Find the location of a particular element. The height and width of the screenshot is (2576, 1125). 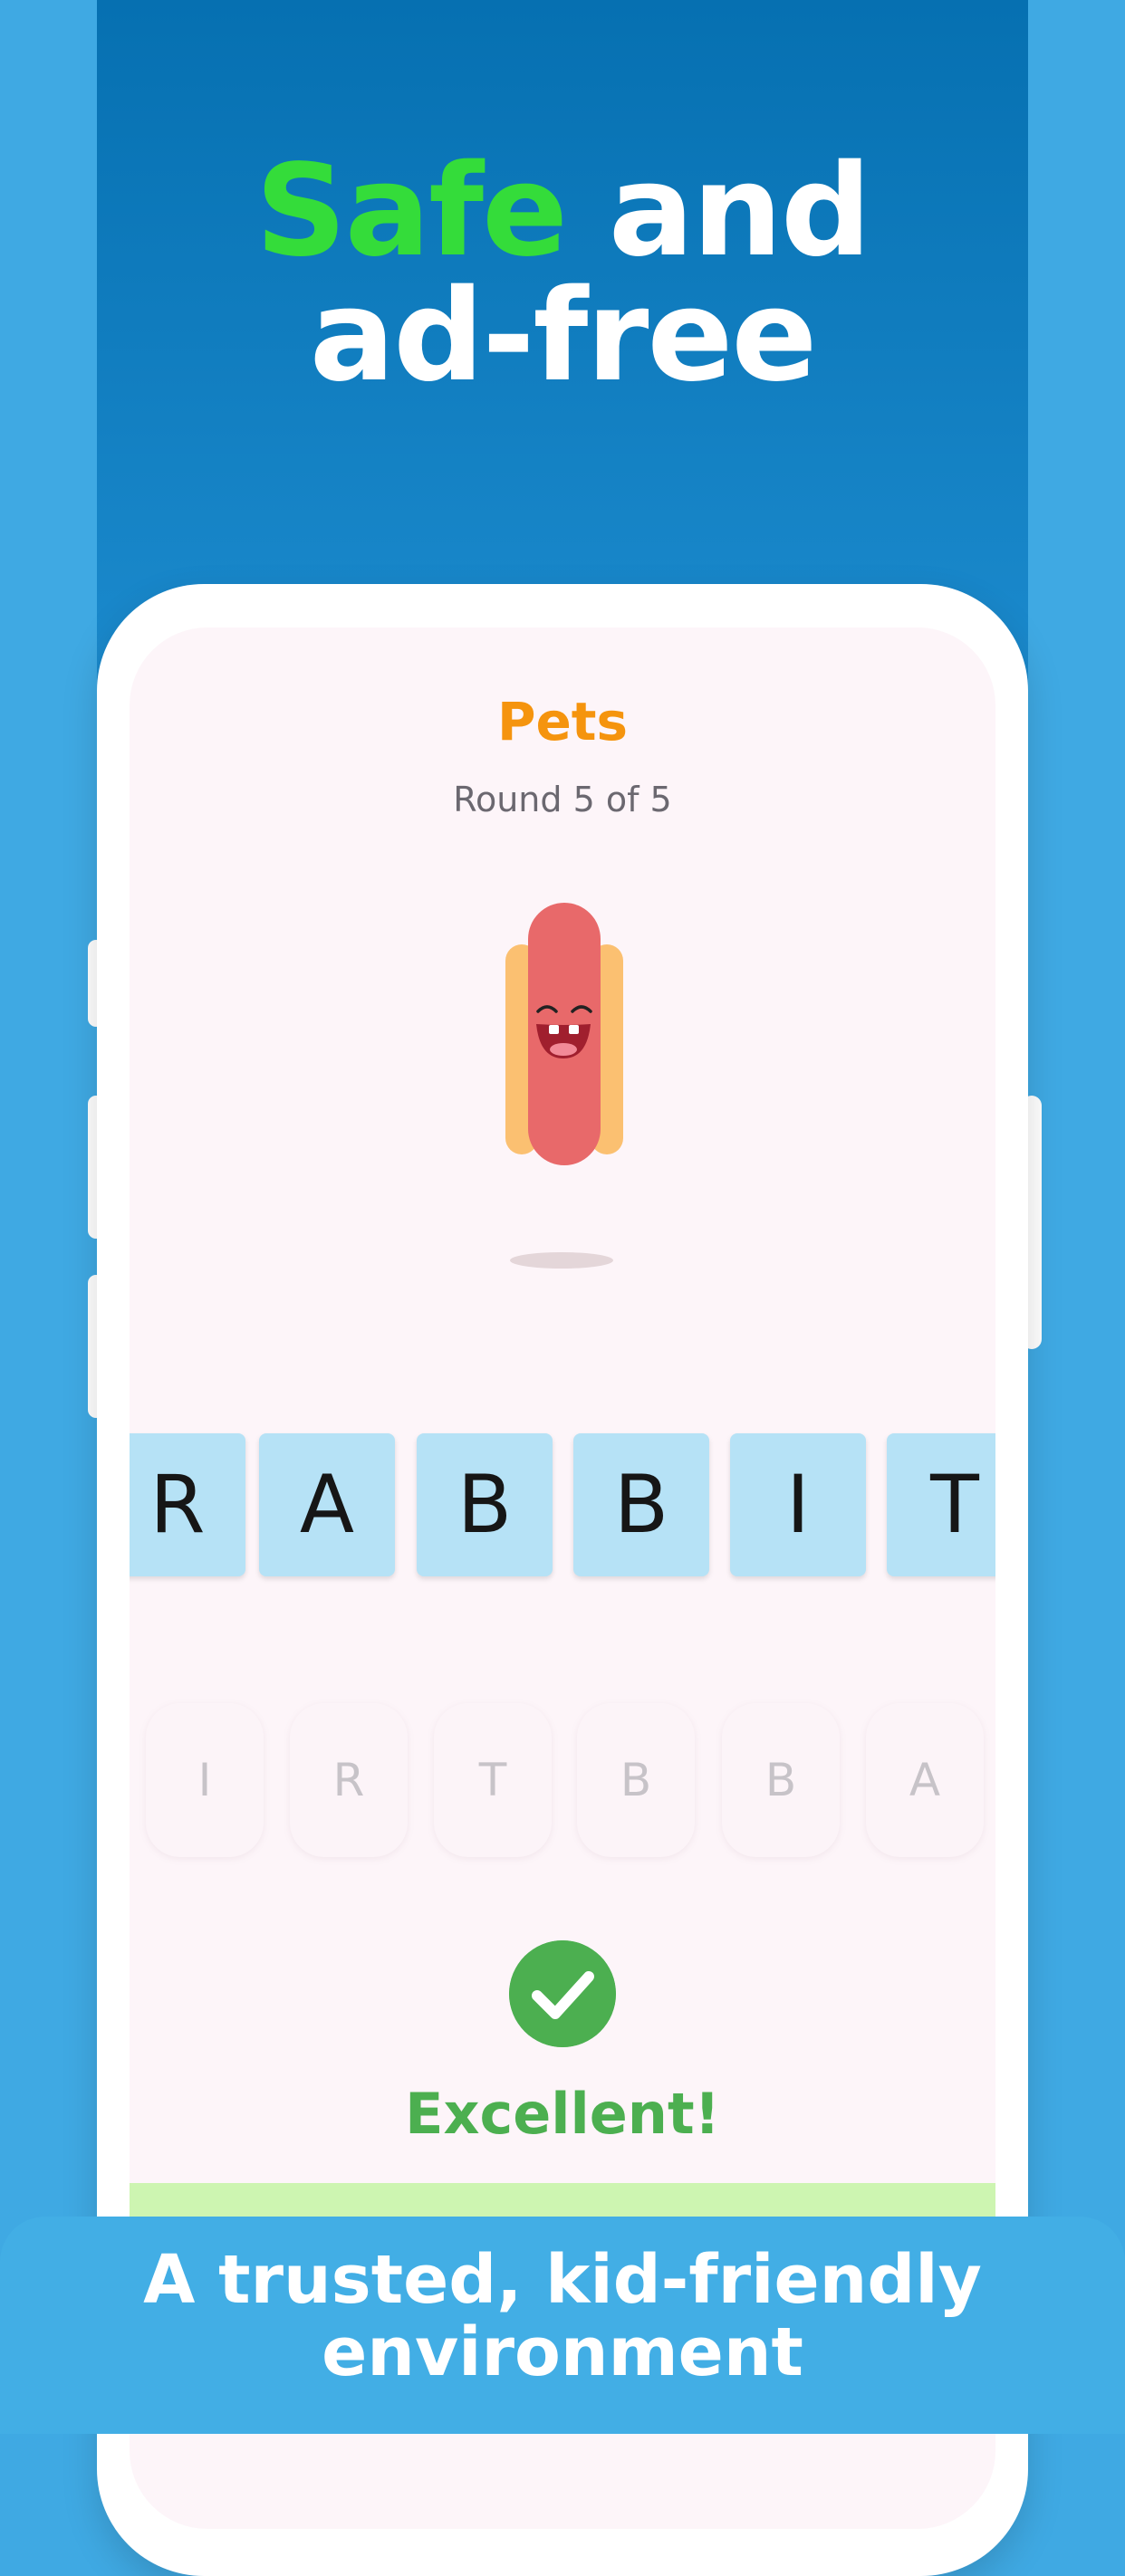

caption-panel: A trusted, kid-friendly environment is located at coordinates (562, 2325).